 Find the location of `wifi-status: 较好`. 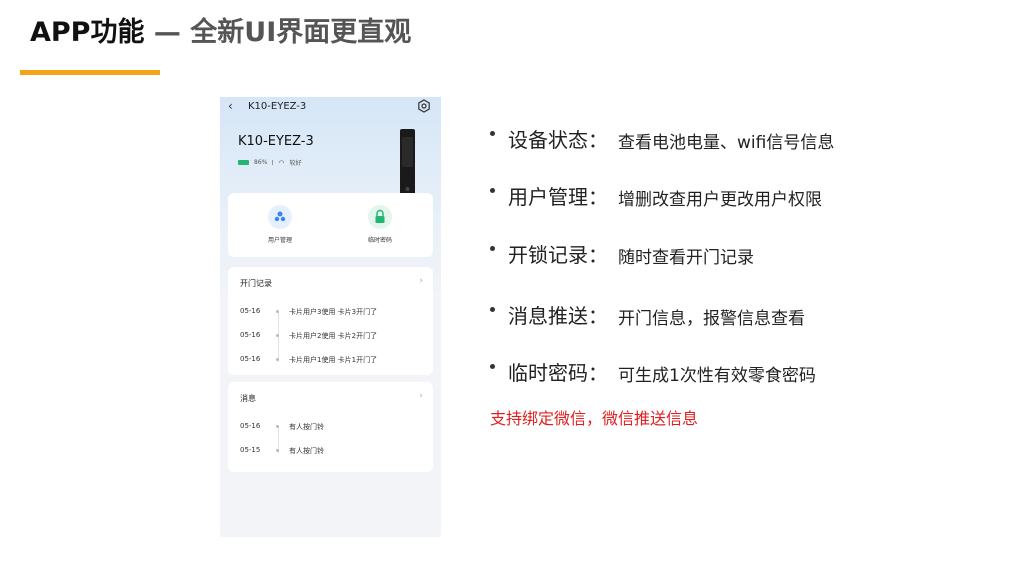

wifi-status: 较好 is located at coordinates (295, 163).